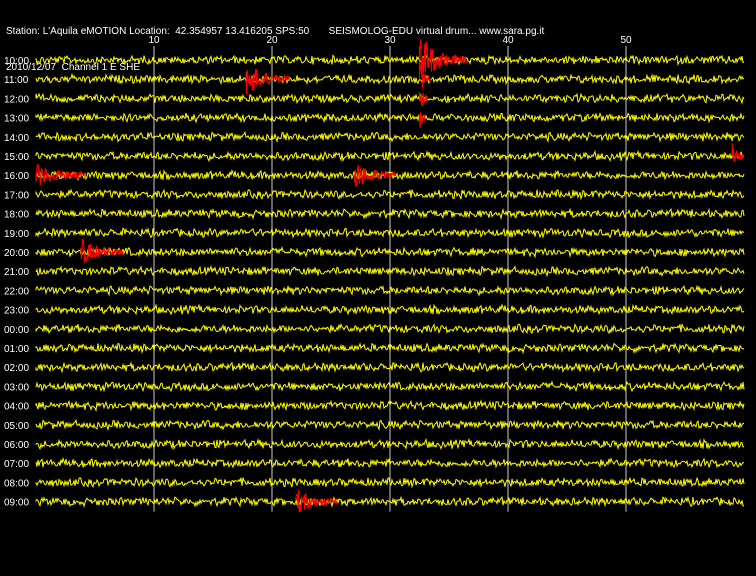 The width and height of the screenshot is (756, 576). Describe the element at coordinates (16, 215) in the screenshot. I see `row-label: 18:00` at that location.